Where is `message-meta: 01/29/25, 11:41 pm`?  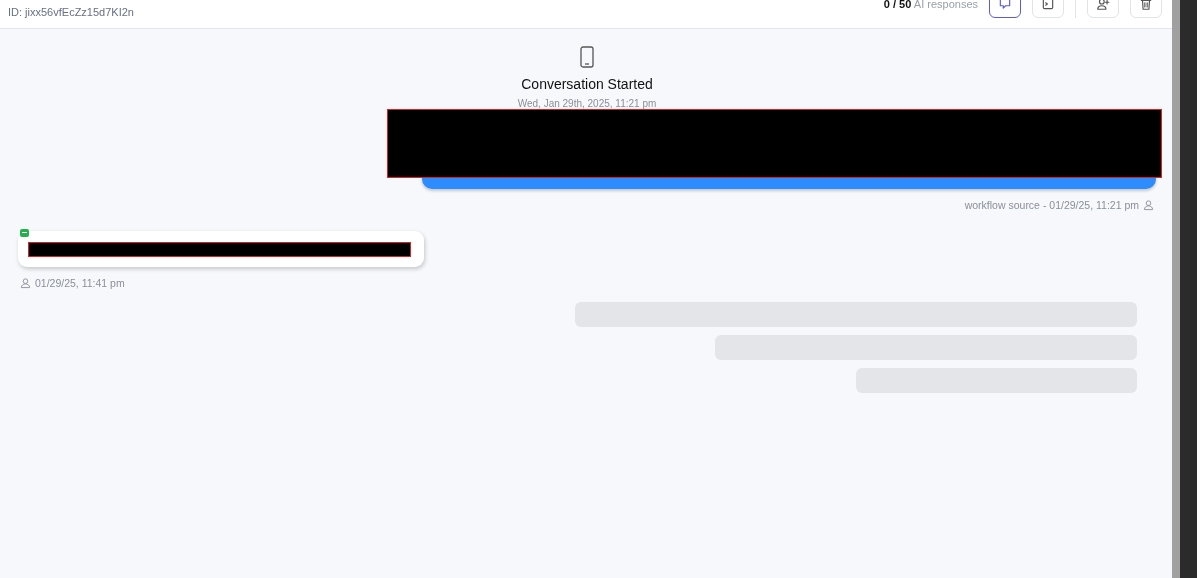 message-meta: 01/29/25, 11:41 pm is located at coordinates (80, 283).